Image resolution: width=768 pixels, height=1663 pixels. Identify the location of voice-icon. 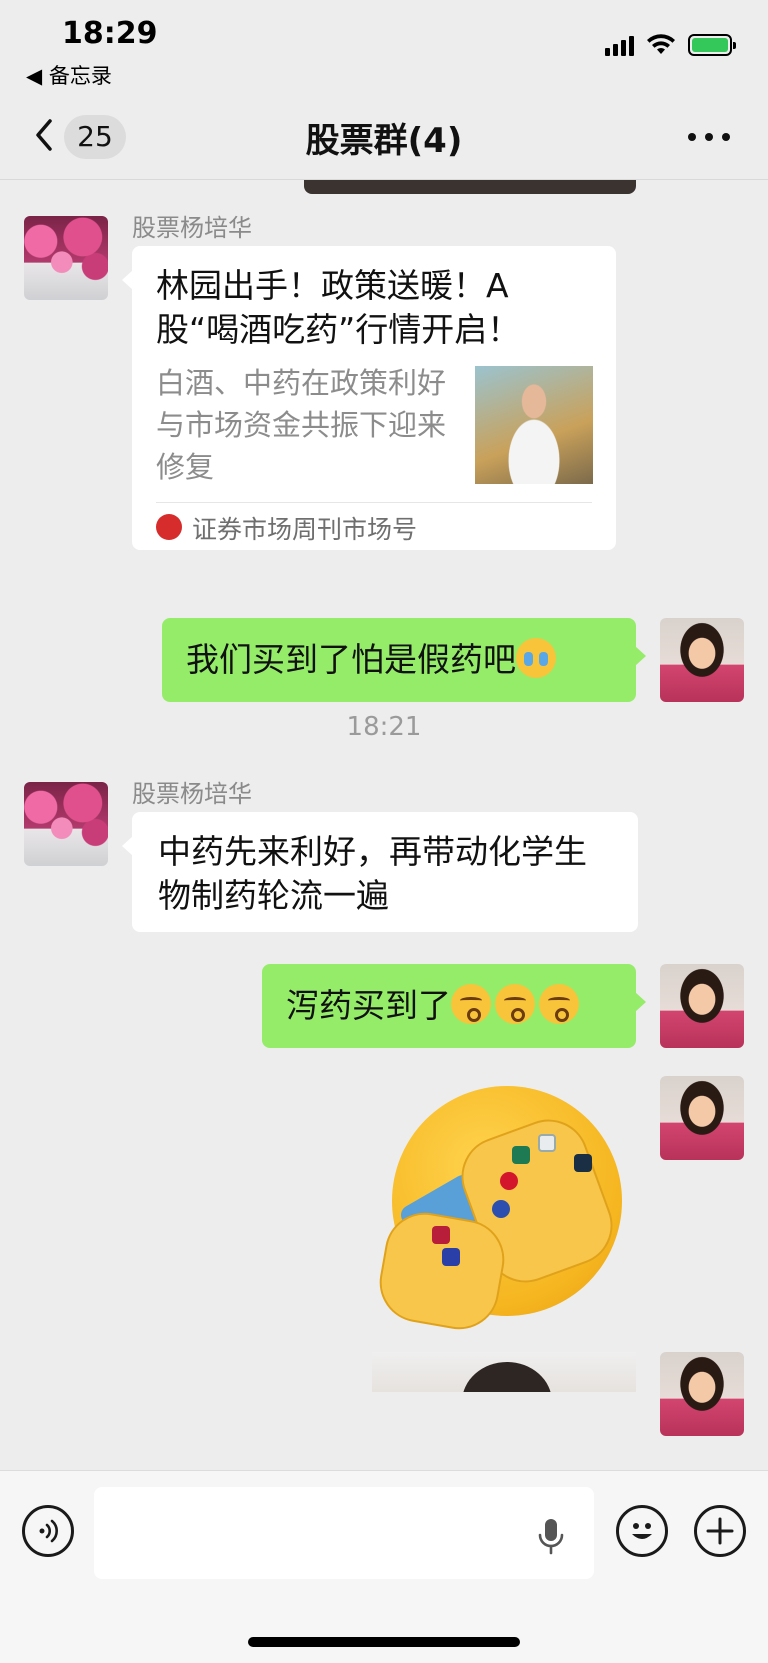
(48, 1531).